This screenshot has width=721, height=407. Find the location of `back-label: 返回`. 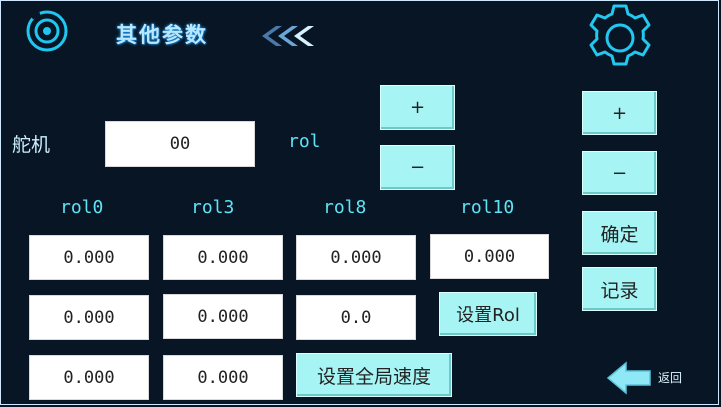

back-label: 返回 is located at coordinates (670, 378).